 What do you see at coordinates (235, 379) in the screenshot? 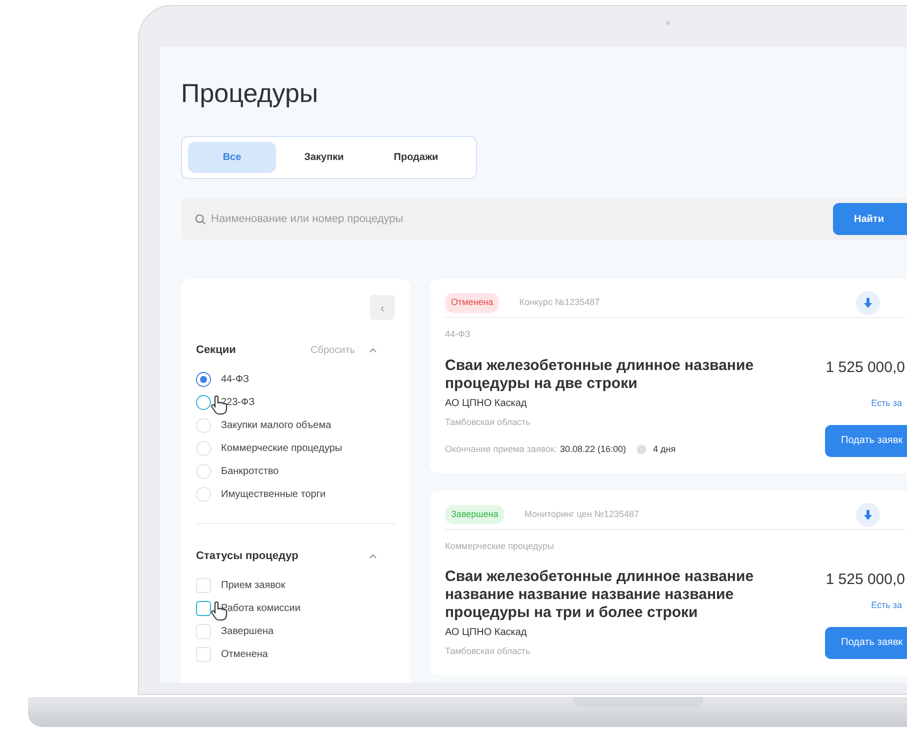
I see `option-label: 44-ФЗ` at bounding box center [235, 379].